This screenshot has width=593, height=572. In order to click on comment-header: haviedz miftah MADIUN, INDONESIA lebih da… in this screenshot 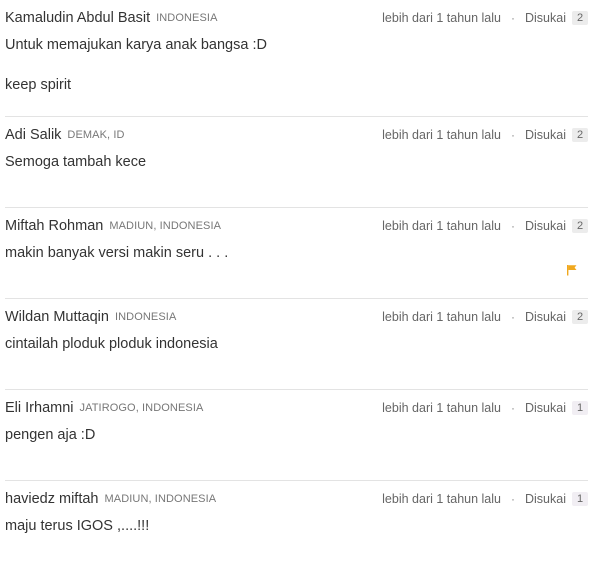, I will do `click(296, 499)`.